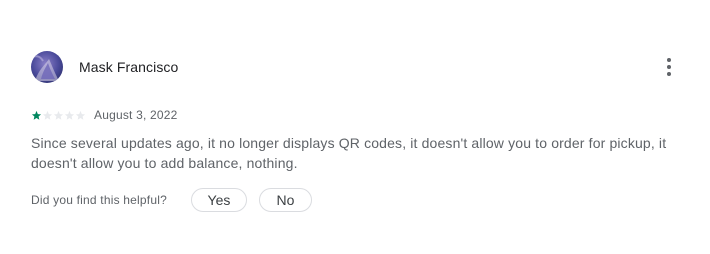 The height and width of the screenshot is (254, 710). Describe the element at coordinates (285, 200) in the screenshot. I see `helpful-no-button: No` at that location.